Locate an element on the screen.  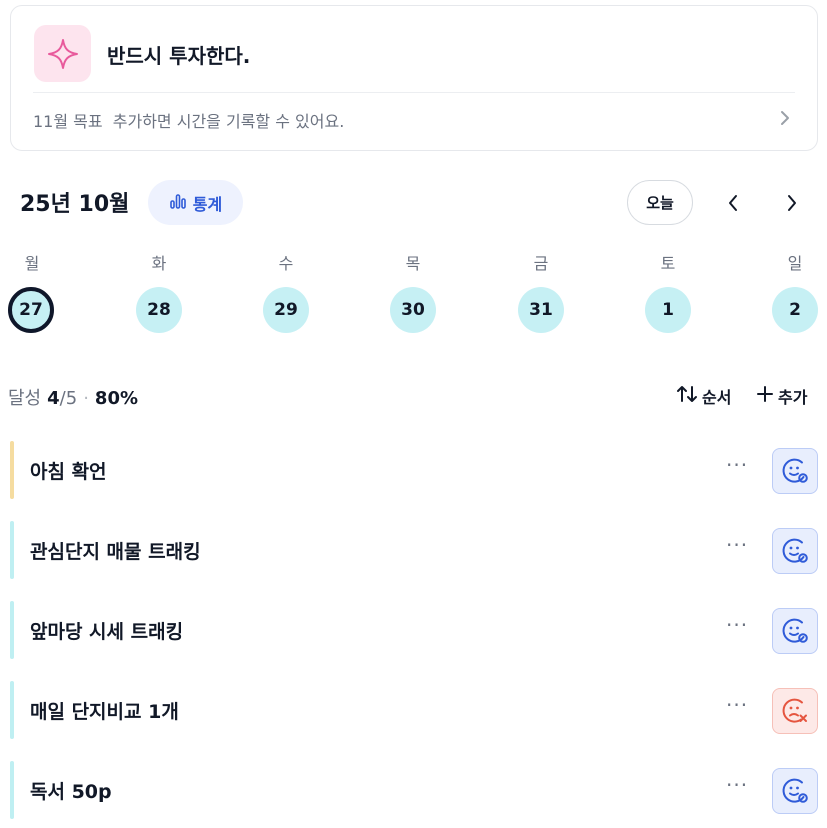
weekday-label: 금 is located at coordinates (541, 263).